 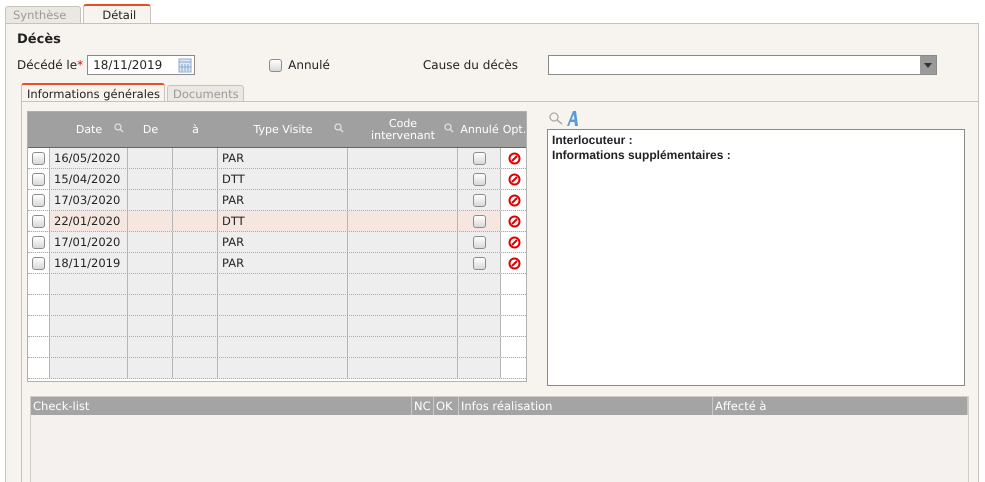 I want to click on column-header: Infos réalisation, so click(x=586, y=406).